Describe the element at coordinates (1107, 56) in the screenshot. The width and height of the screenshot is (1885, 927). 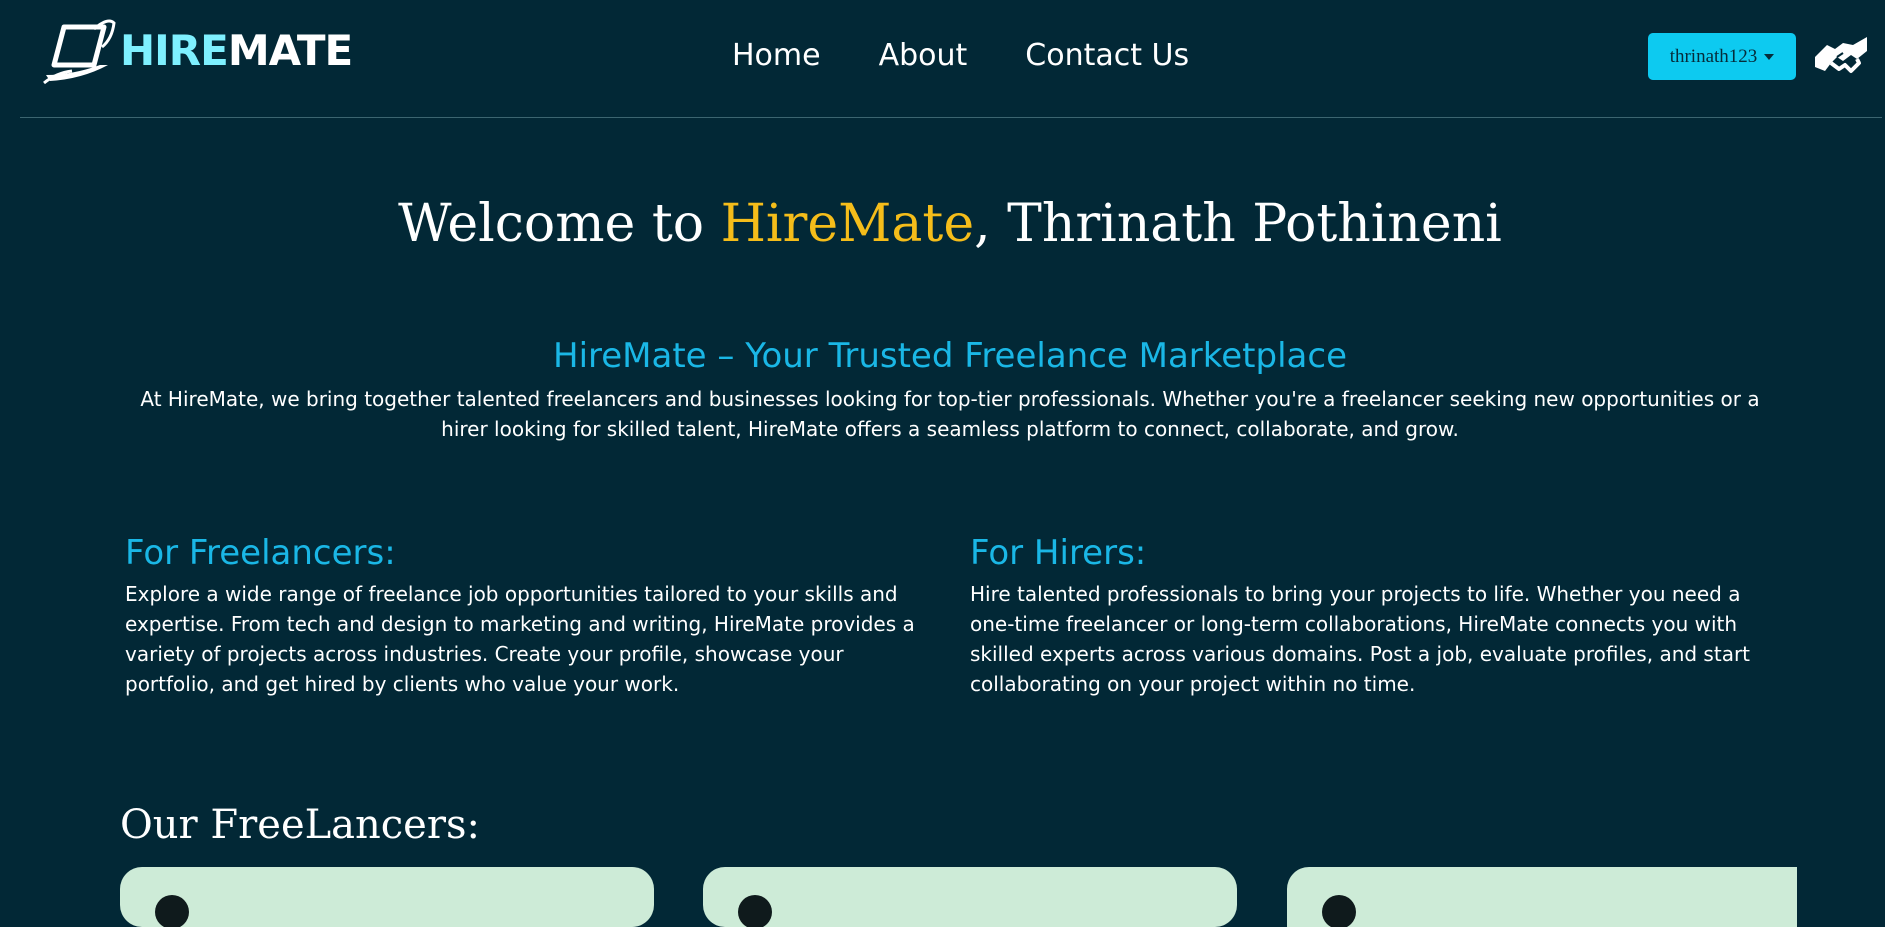
I see `nav-contact-link: Contact Us` at that location.